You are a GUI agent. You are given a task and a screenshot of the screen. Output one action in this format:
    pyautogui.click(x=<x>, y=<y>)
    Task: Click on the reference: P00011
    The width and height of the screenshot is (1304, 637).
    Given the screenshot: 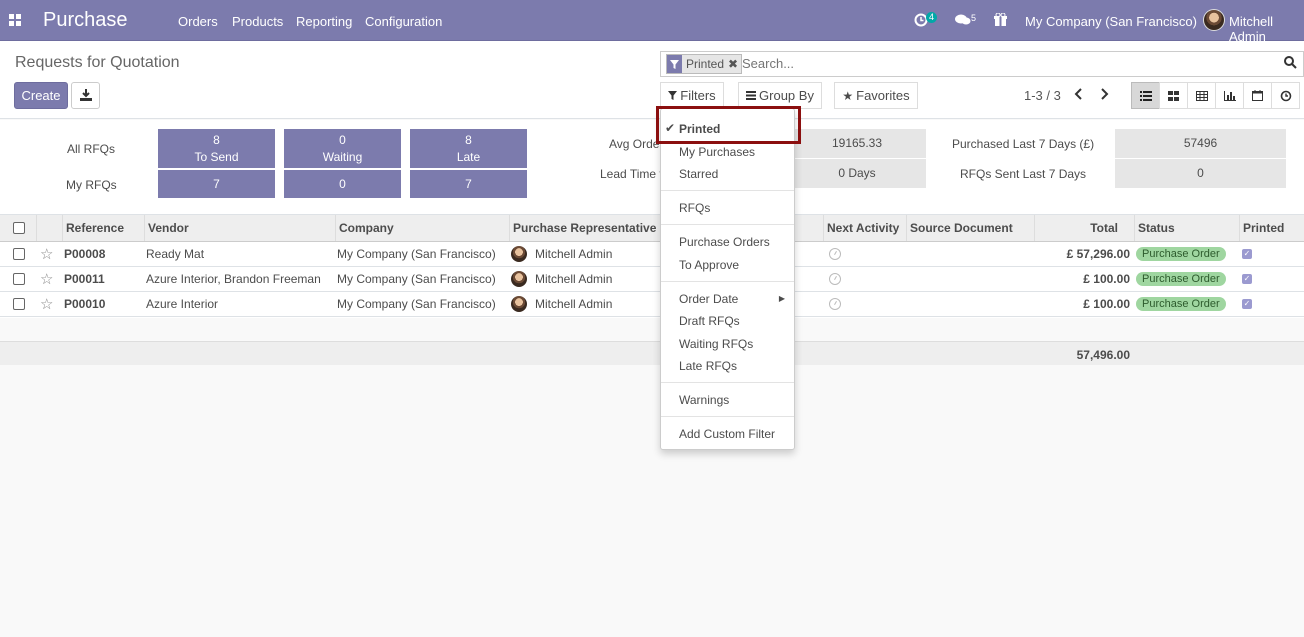 What is the action you would take?
    pyautogui.click(x=84, y=279)
    